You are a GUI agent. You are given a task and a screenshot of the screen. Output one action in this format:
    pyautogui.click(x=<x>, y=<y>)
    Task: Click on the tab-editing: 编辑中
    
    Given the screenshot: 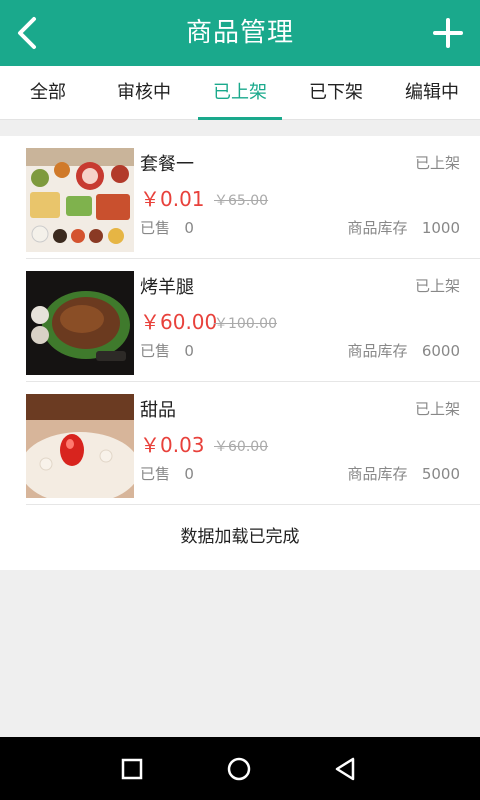 What is the action you would take?
    pyautogui.click(x=432, y=93)
    